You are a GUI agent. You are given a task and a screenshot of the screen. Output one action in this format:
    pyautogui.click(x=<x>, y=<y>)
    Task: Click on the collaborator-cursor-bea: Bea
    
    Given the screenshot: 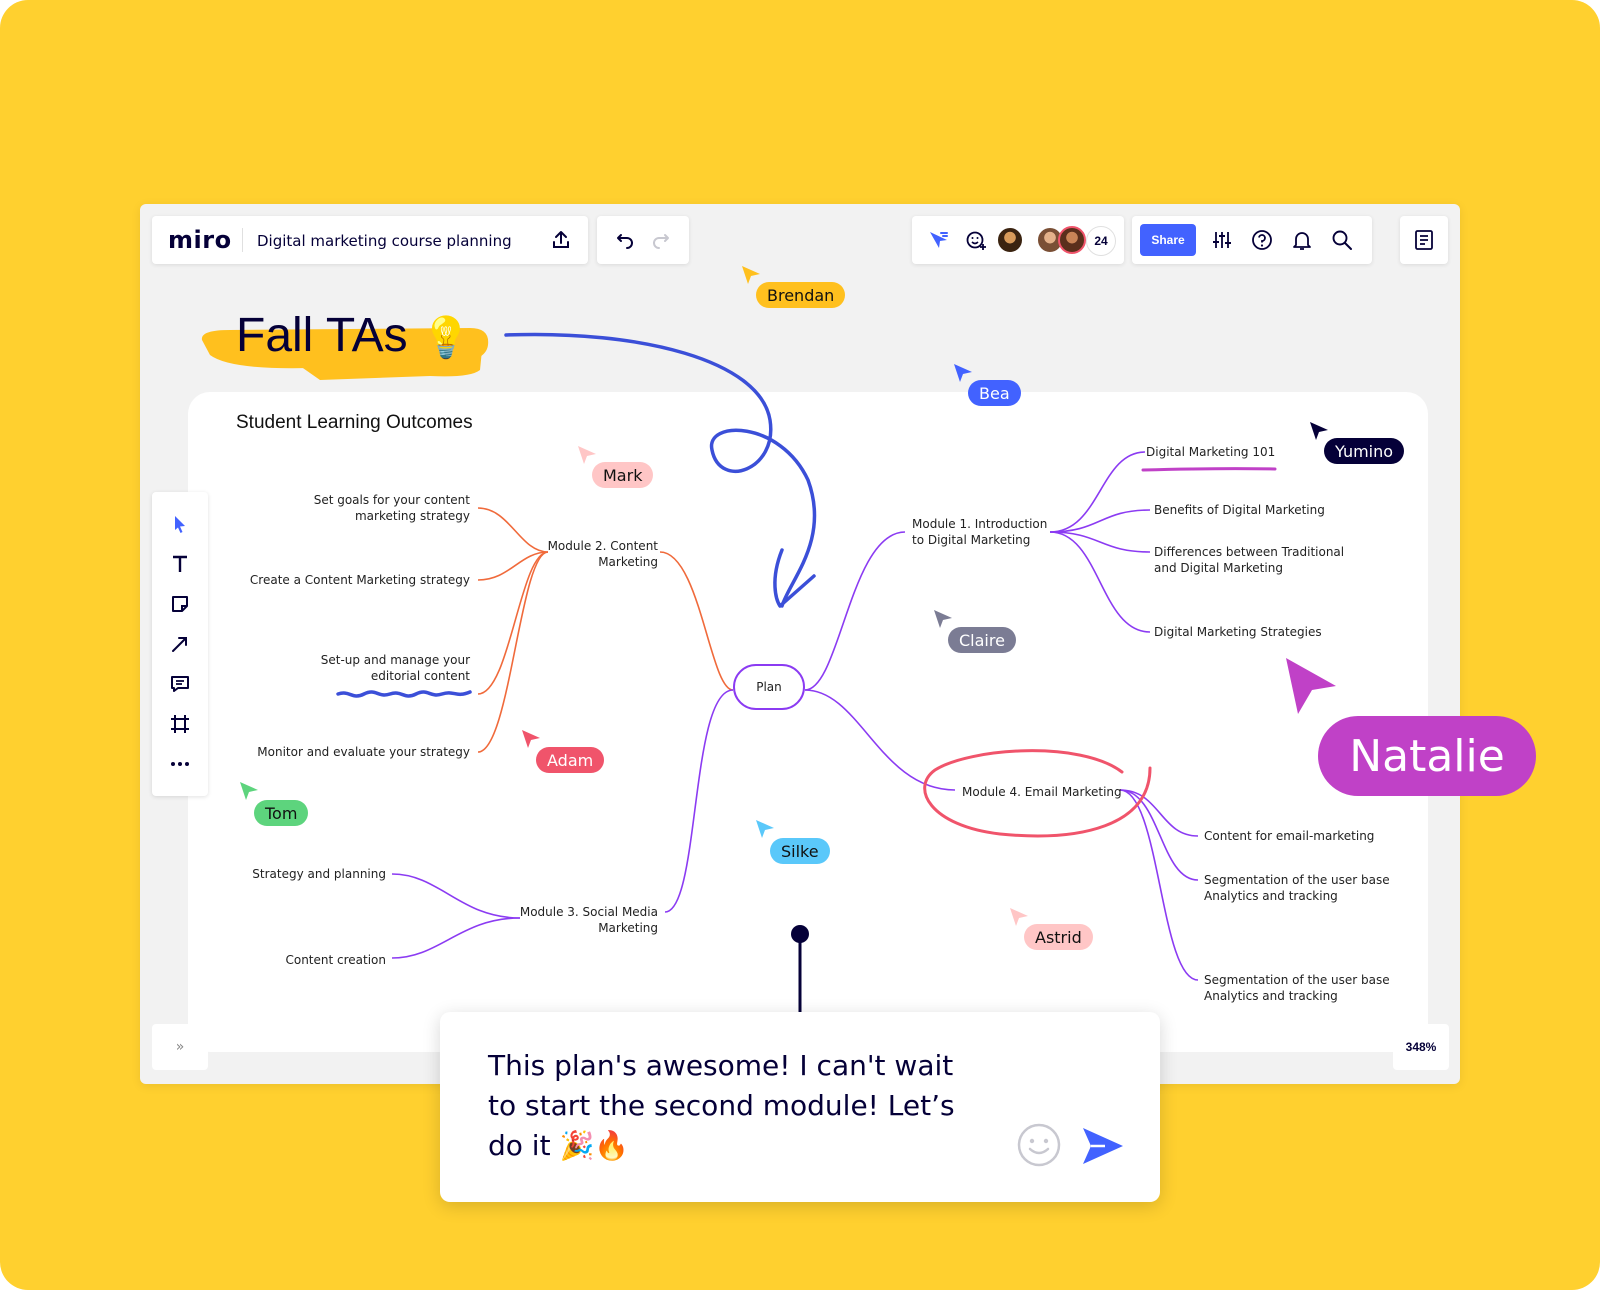 What is the action you would take?
    pyautogui.click(x=994, y=393)
    